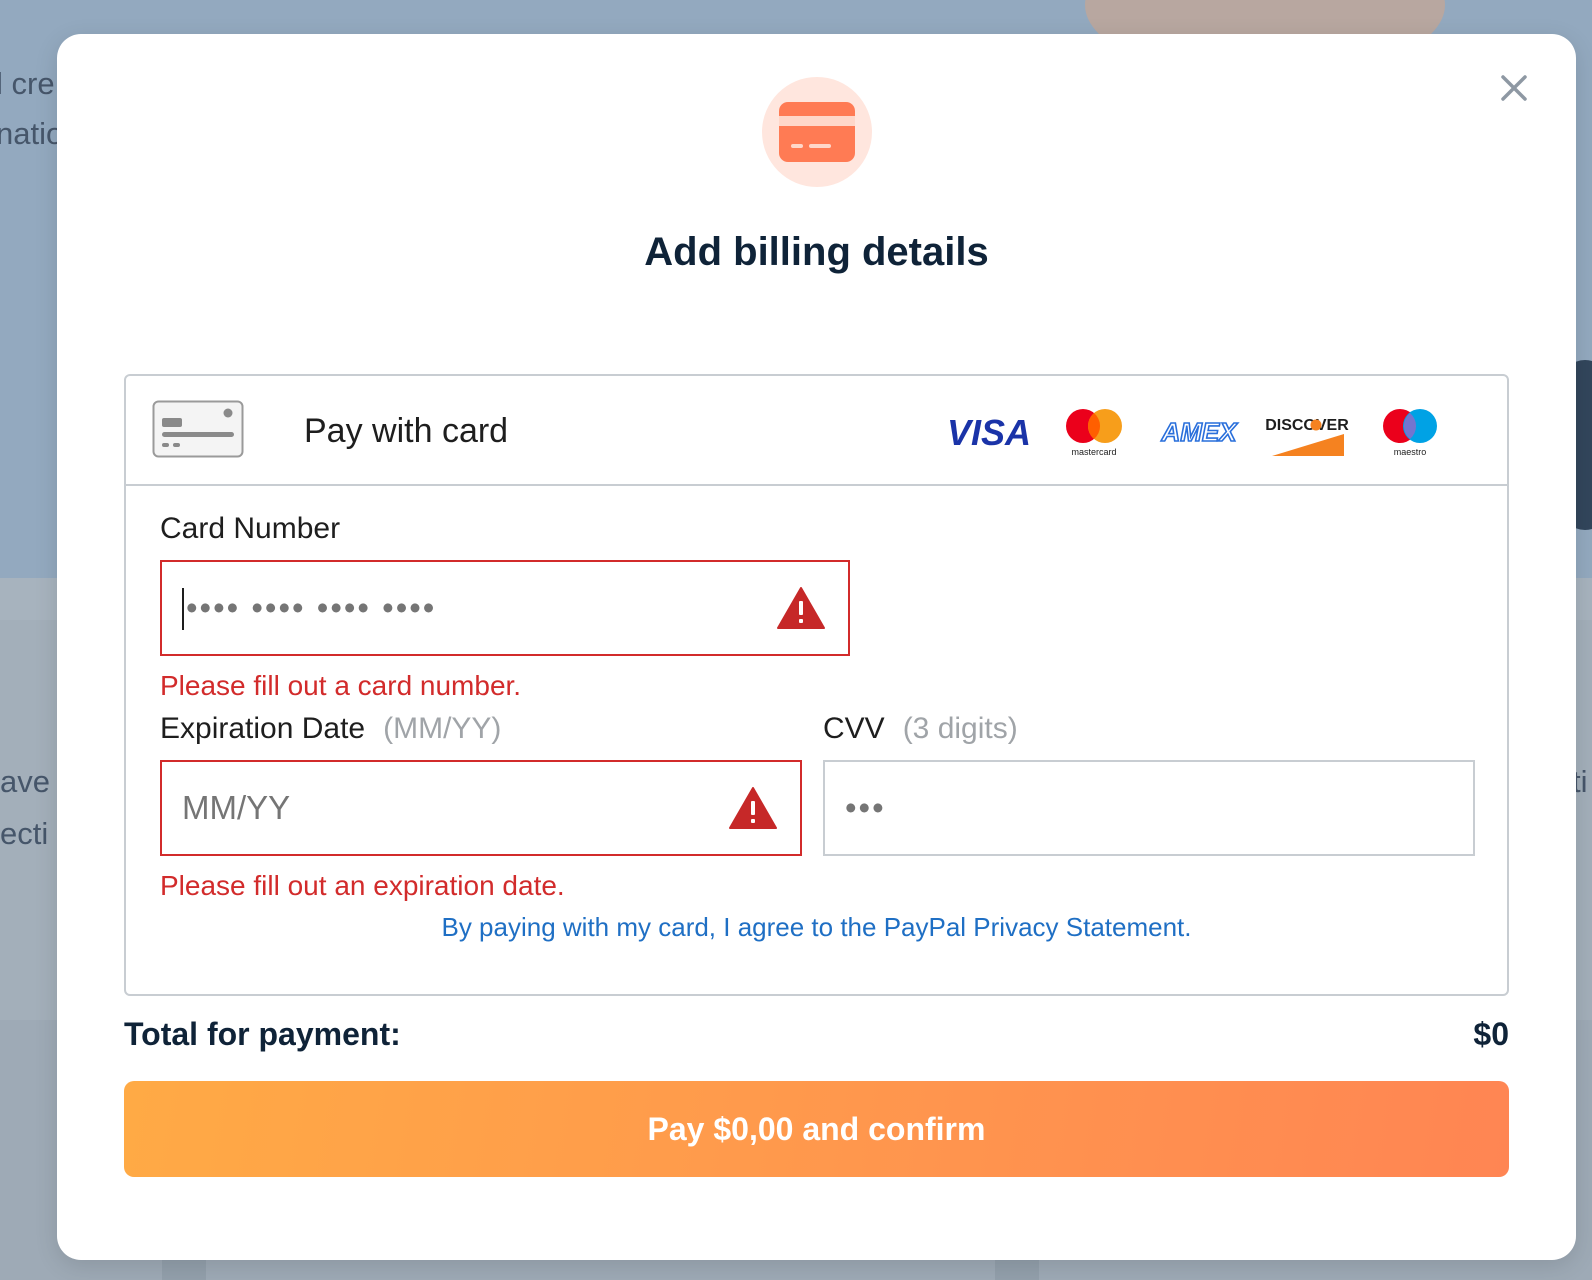 Image resolution: width=1592 pixels, height=1280 pixels. What do you see at coordinates (1410, 452) in the screenshot?
I see `maestro-logo-text: maestro` at bounding box center [1410, 452].